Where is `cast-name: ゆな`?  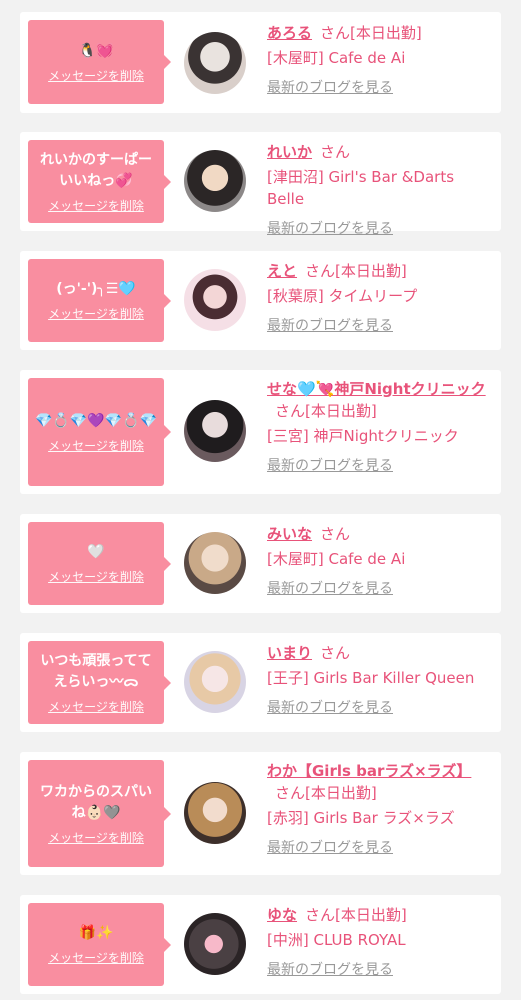
cast-name: ゆな is located at coordinates (282, 915).